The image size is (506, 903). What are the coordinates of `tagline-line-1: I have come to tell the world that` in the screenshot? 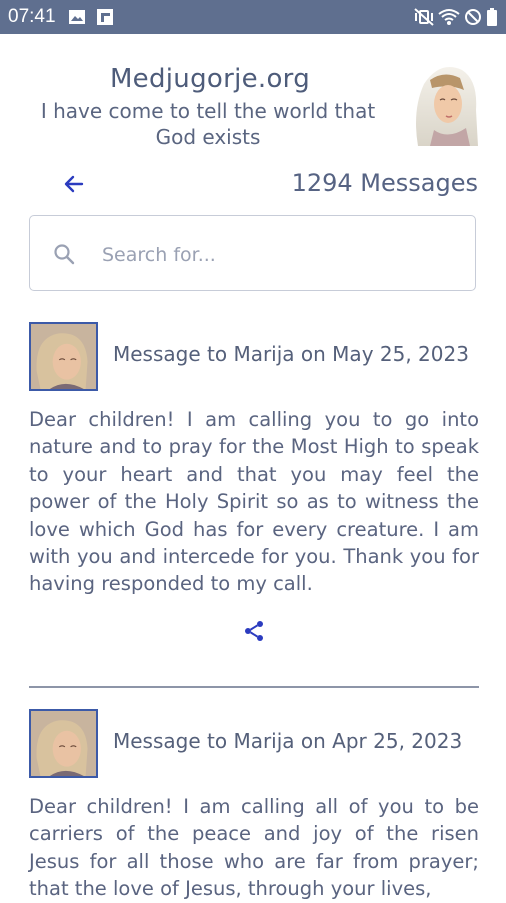 It's located at (208, 111).